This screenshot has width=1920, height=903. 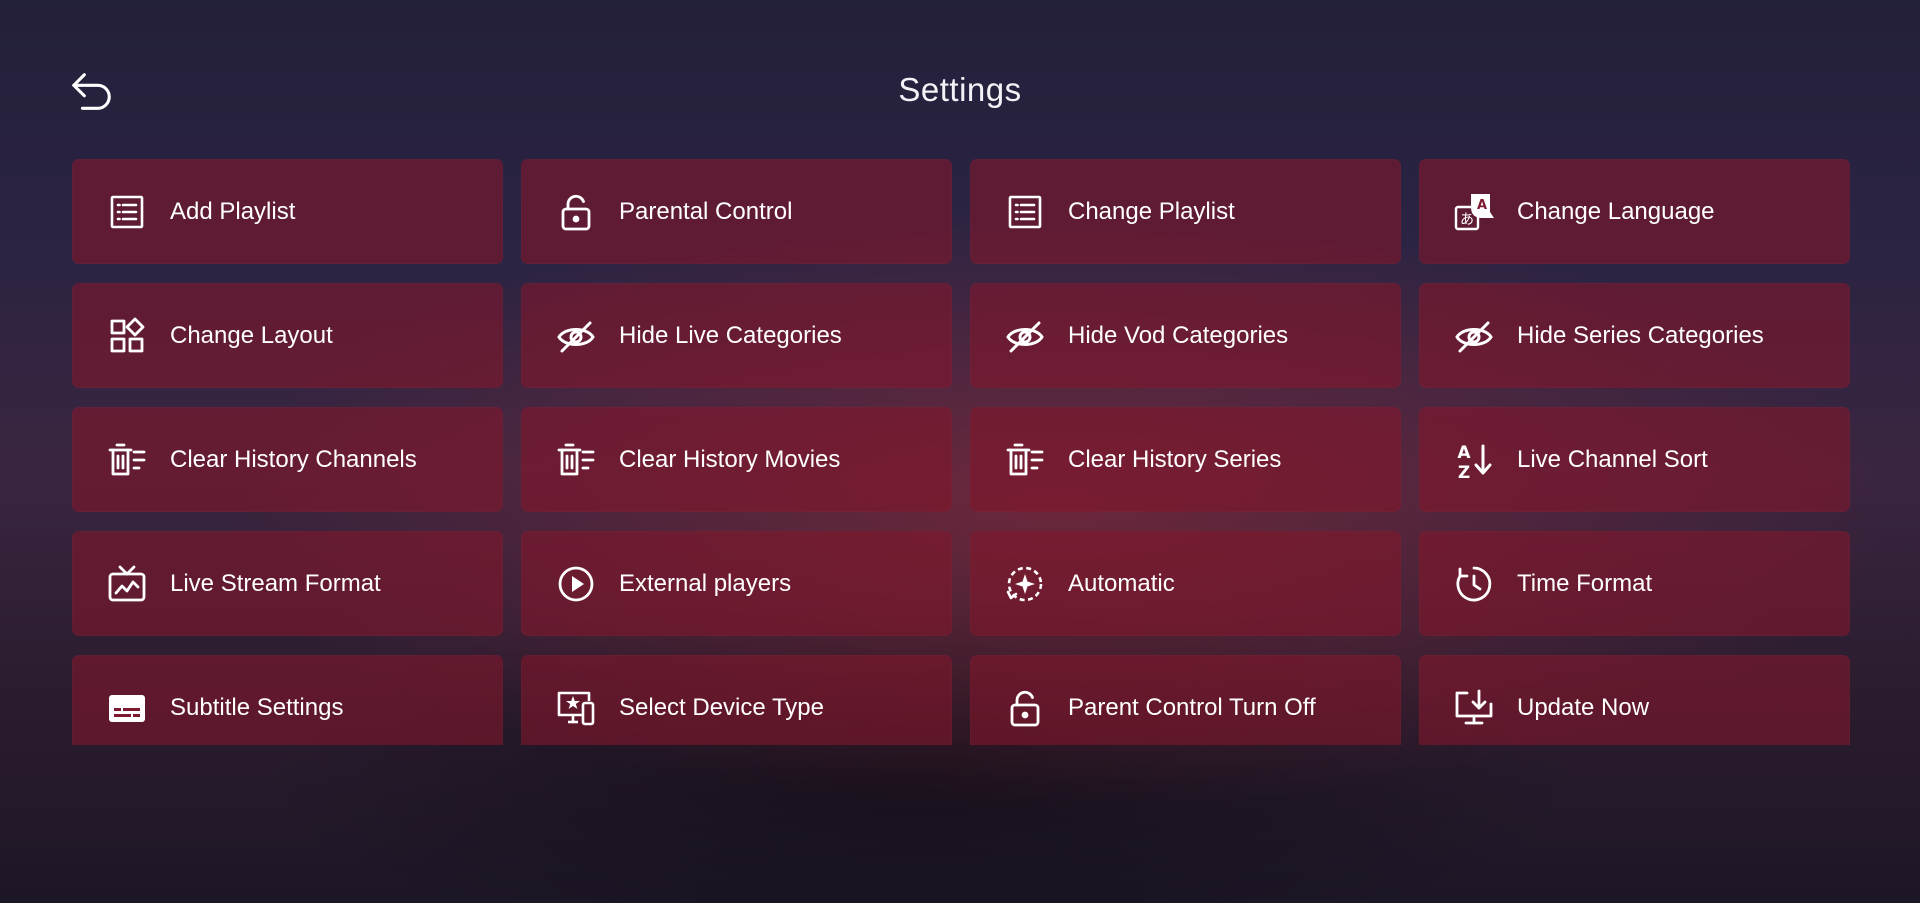 I want to click on clear-history-series-button: Clear History Series, so click(x=1185, y=459).